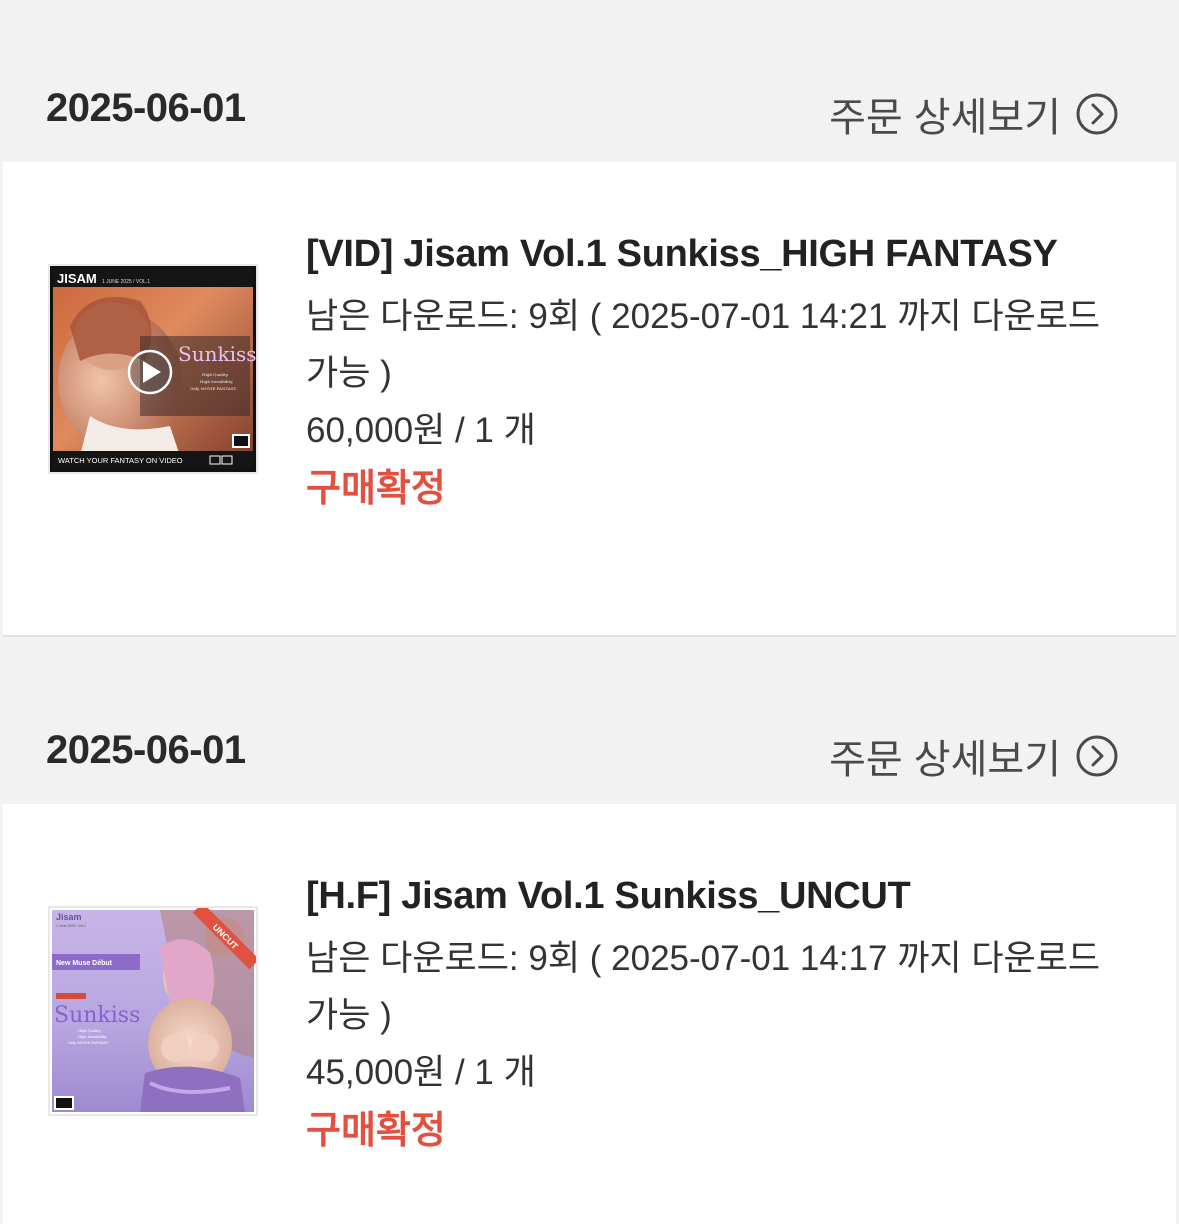 The height and width of the screenshot is (1224, 1179). What do you see at coordinates (71, 926) in the screenshot?
I see `thumb-issue: 1 June 2025 / Vol.1` at bounding box center [71, 926].